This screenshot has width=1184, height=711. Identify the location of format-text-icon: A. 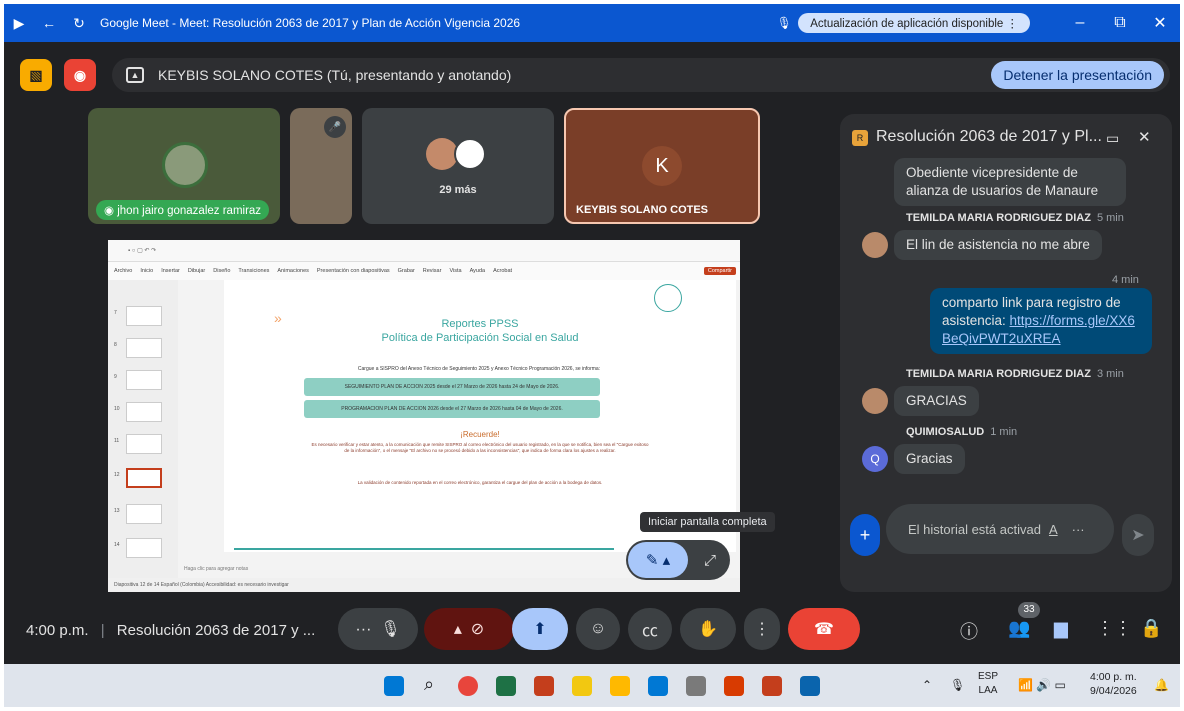
(1053, 529).